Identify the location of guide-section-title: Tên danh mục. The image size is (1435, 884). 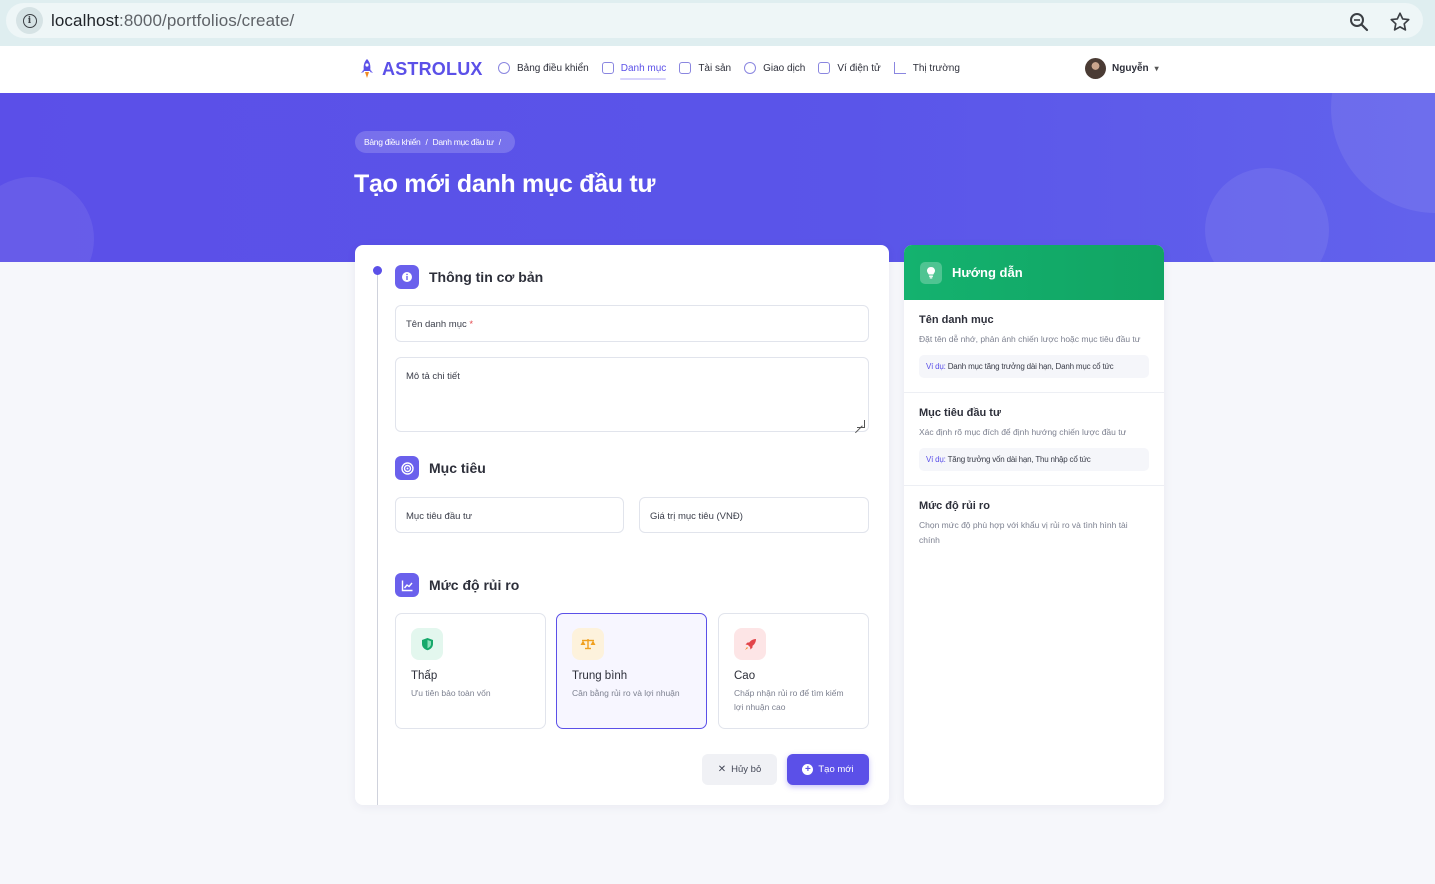
(956, 320).